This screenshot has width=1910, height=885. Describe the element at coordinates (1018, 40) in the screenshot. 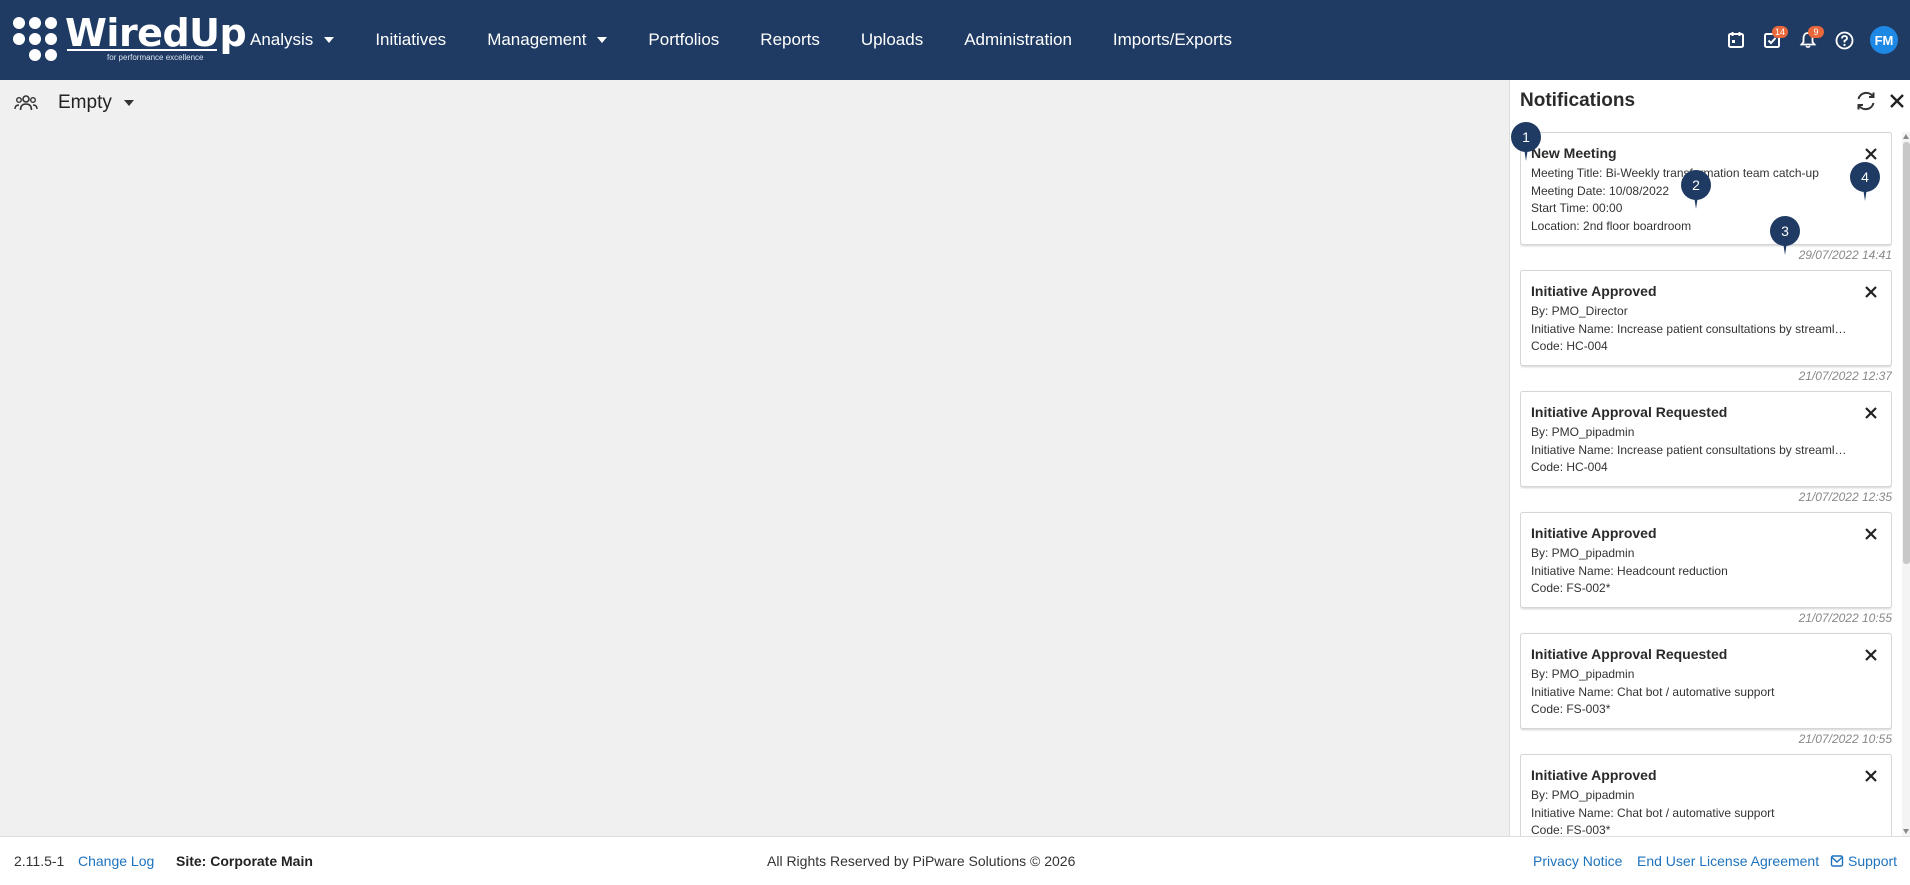

I see `nav-administration: Administration` at that location.